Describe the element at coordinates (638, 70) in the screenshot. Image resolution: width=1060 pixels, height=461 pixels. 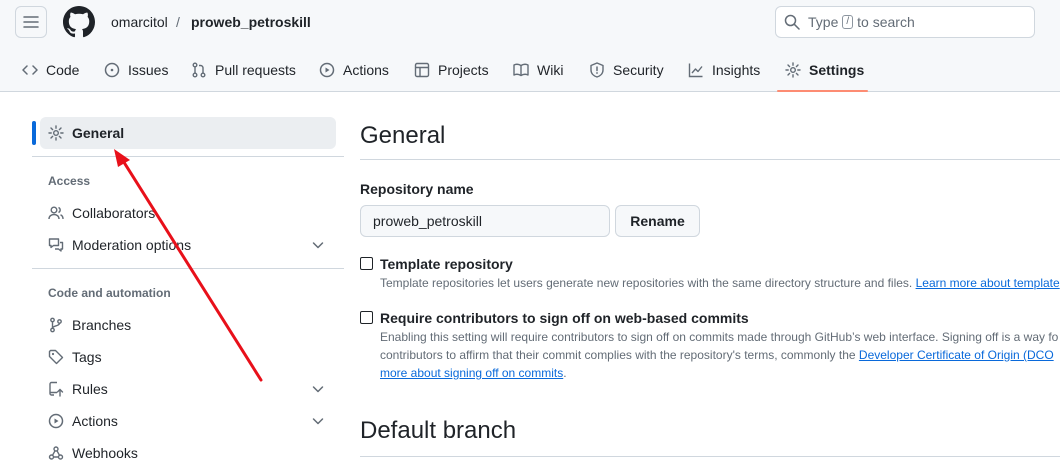
I see `tab-label: Security` at that location.